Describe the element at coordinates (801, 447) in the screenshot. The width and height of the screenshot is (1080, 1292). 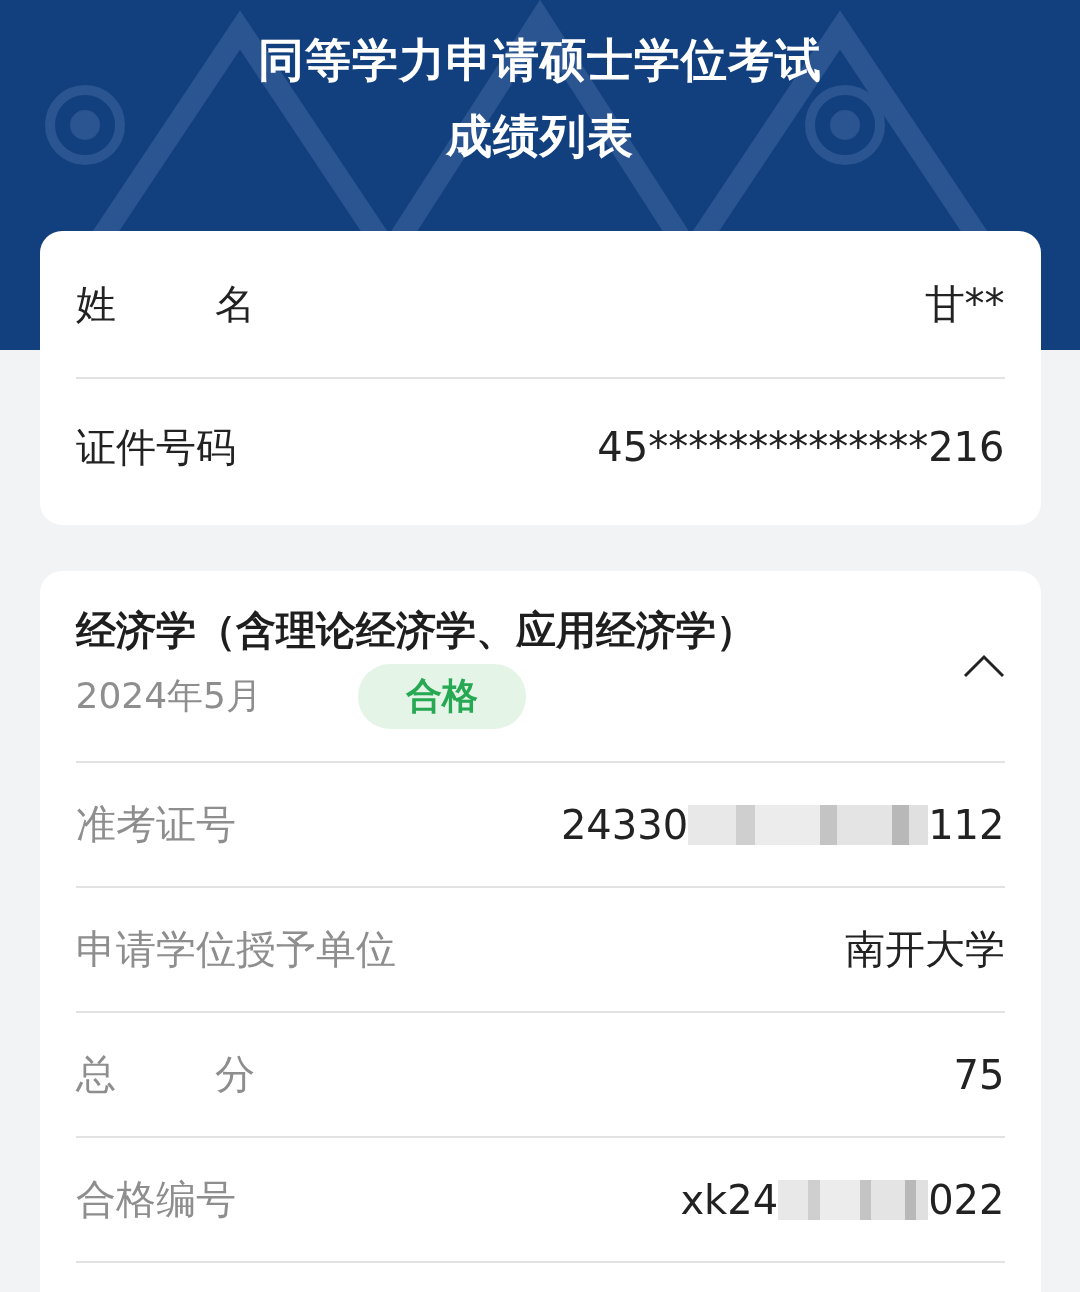
I see `field-value: 45**************216` at that location.